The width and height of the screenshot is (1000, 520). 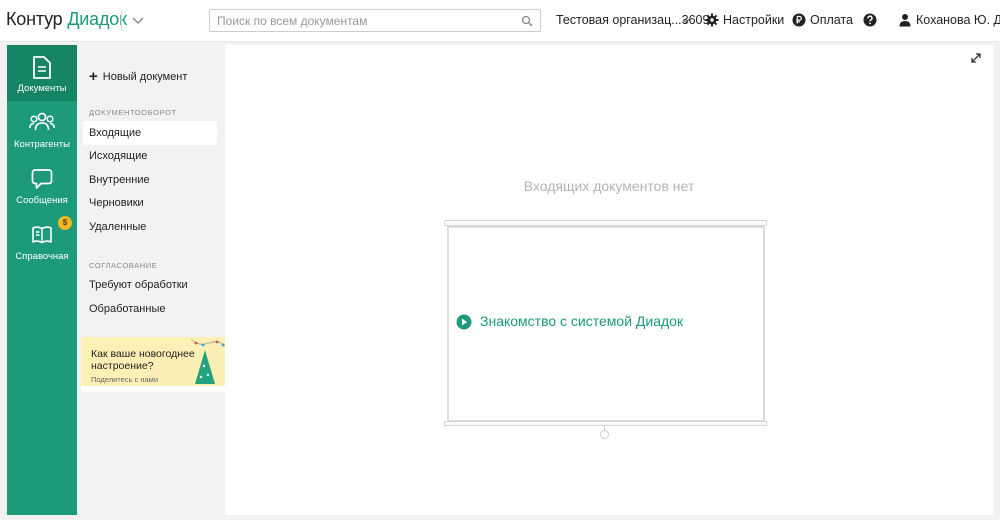 I want to click on projector-screen-bottom-bar, so click(x=605, y=423).